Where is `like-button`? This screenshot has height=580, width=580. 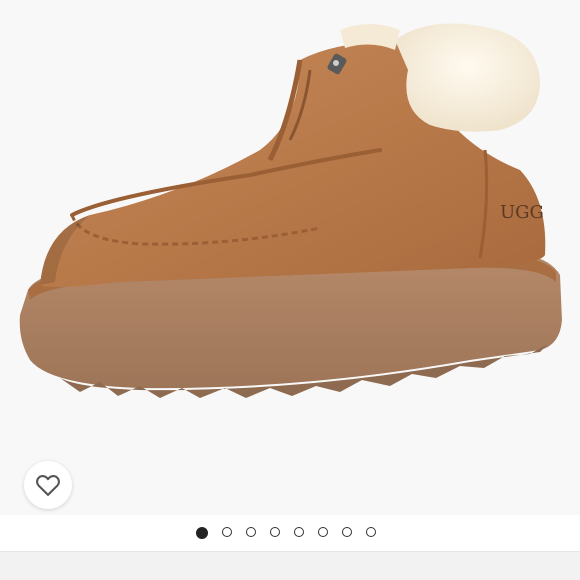
like-button is located at coordinates (48, 485).